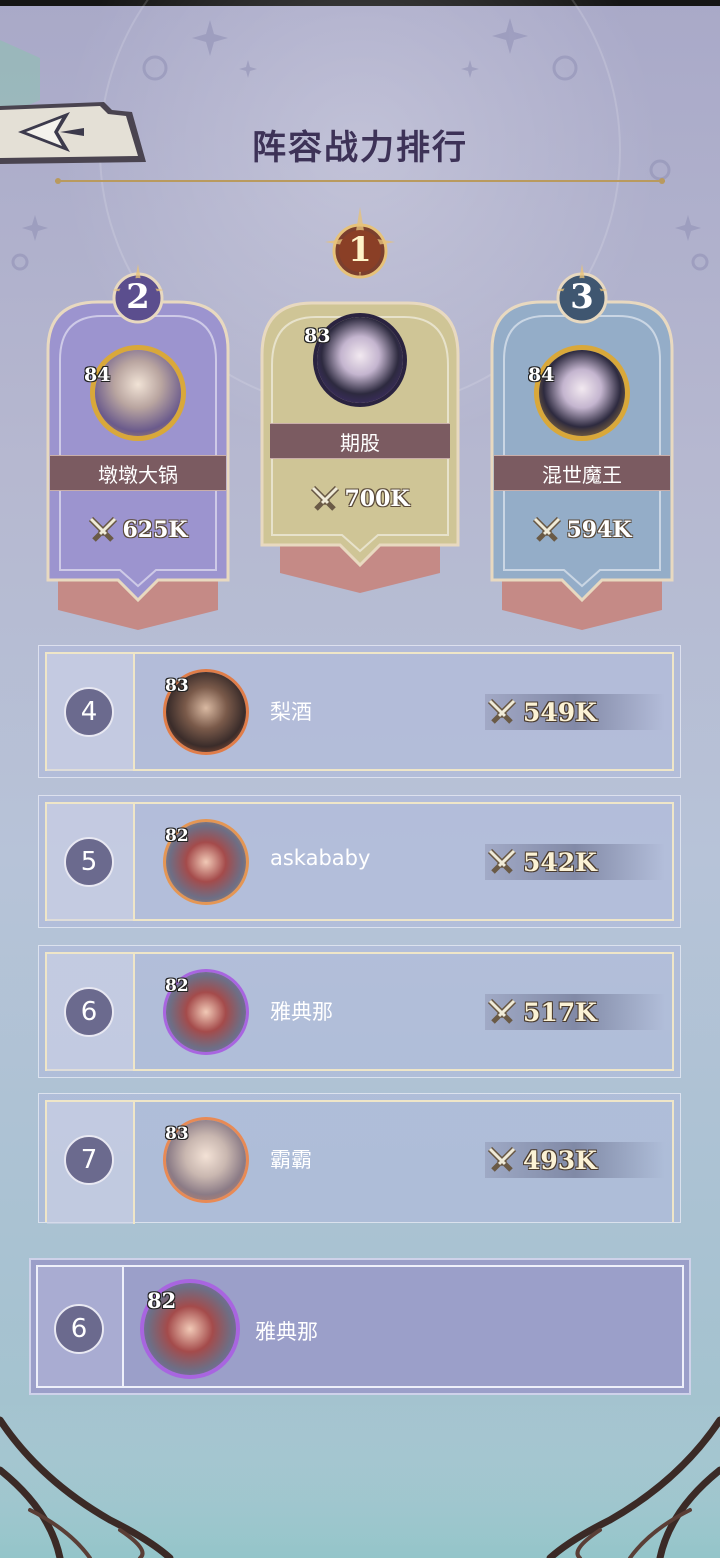  Describe the element at coordinates (360, 1326) in the screenshot. I see `my-rank-row: 6 82 雅典那` at that location.